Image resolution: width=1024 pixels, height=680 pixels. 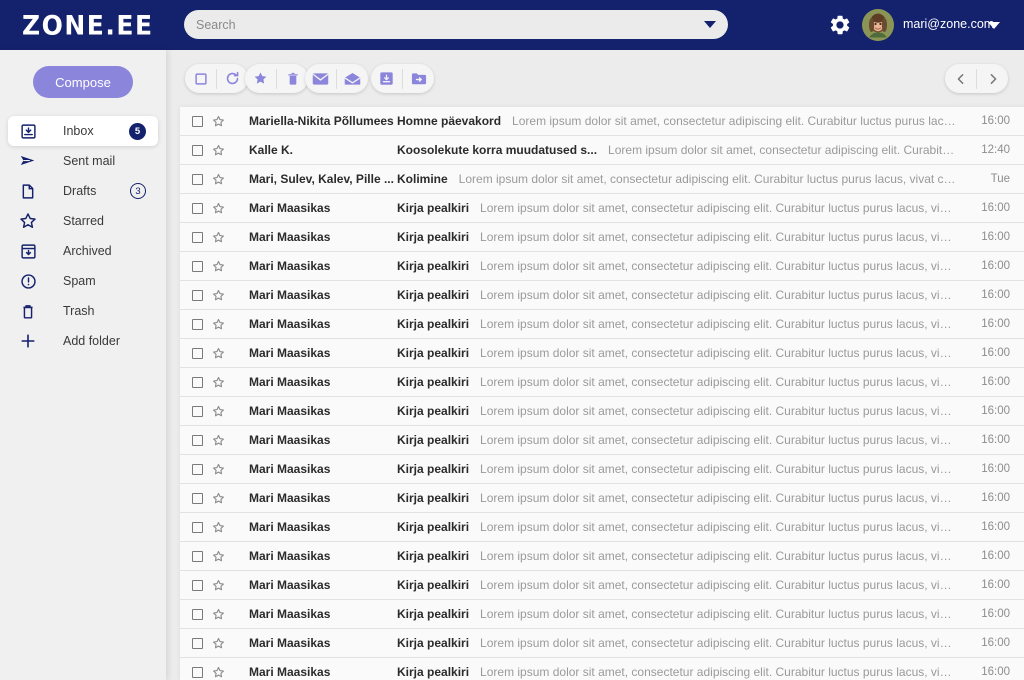 What do you see at coordinates (200, 78) in the screenshot?
I see `select-all-checkbox` at bounding box center [200, 78].